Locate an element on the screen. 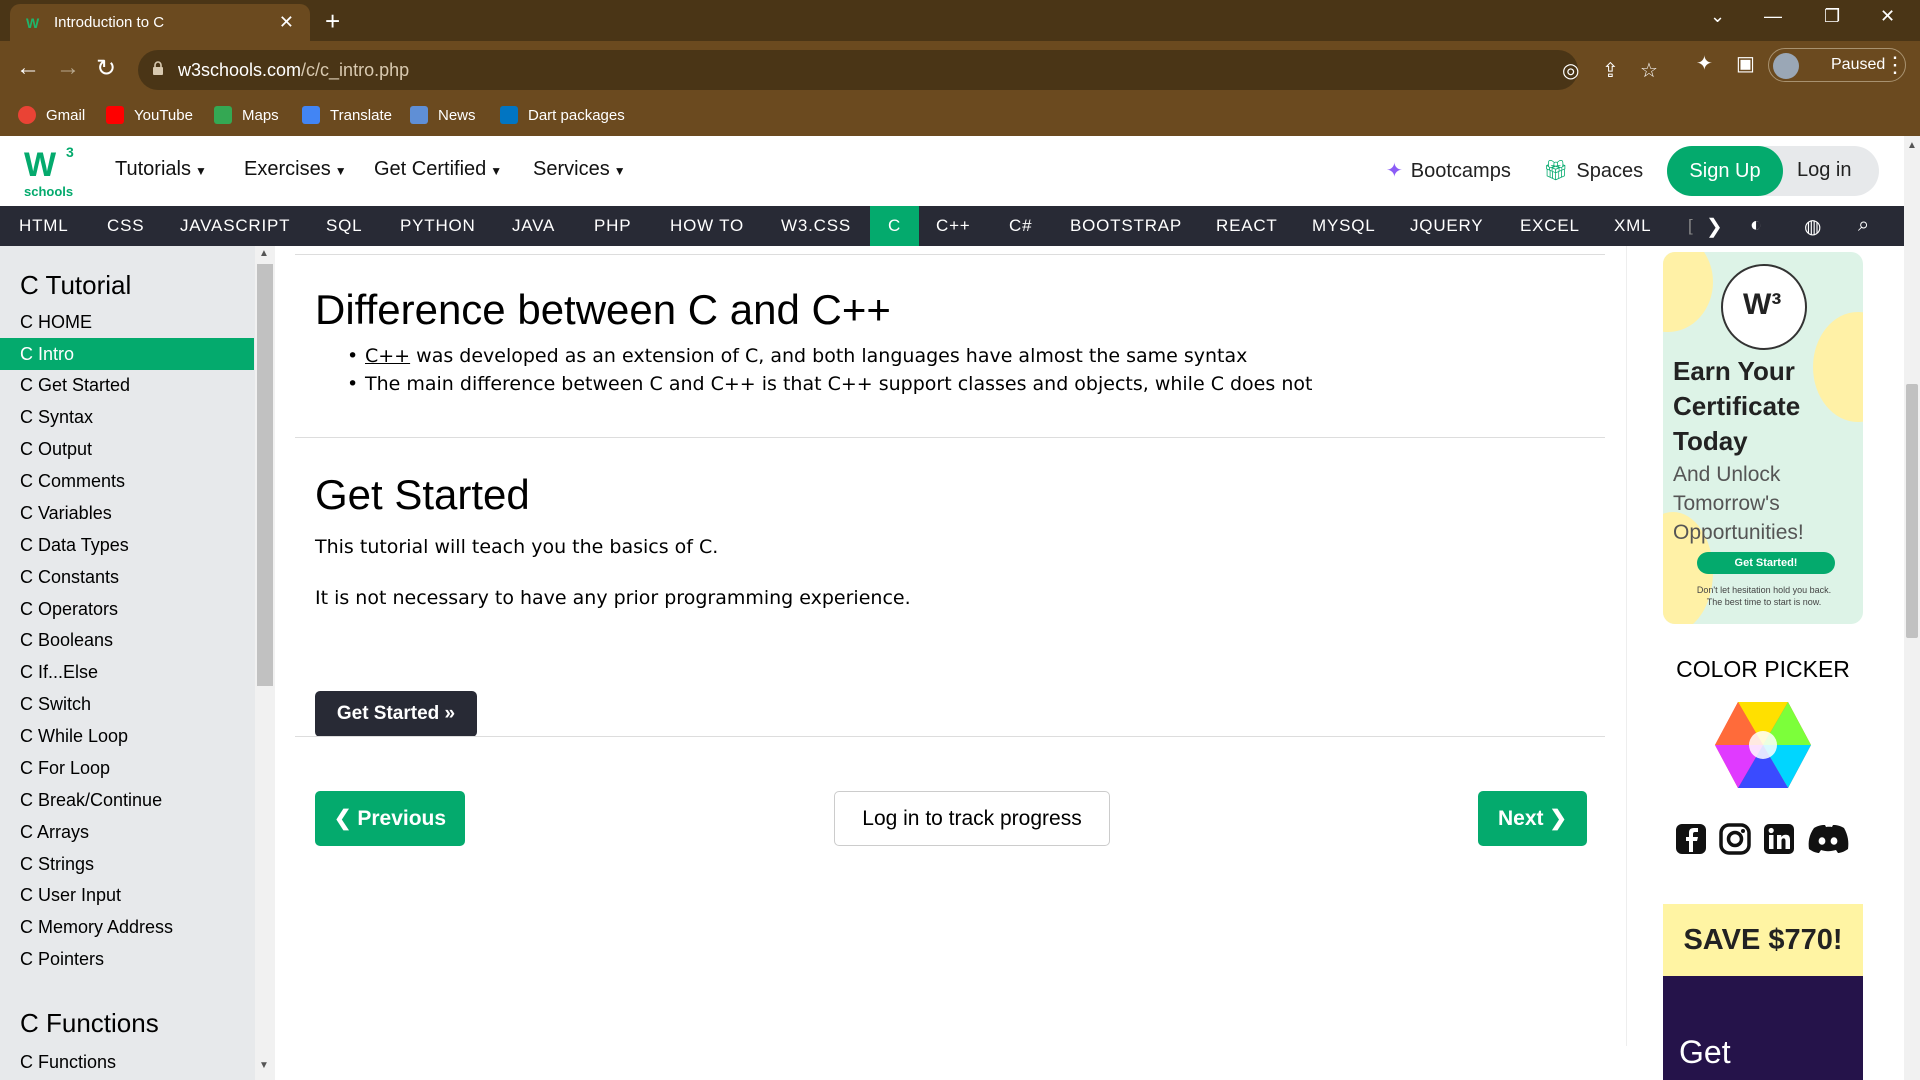 The height and width of the screenshot is (1080, 1920). nav-html: HTML is located at coordinates (43, 226).